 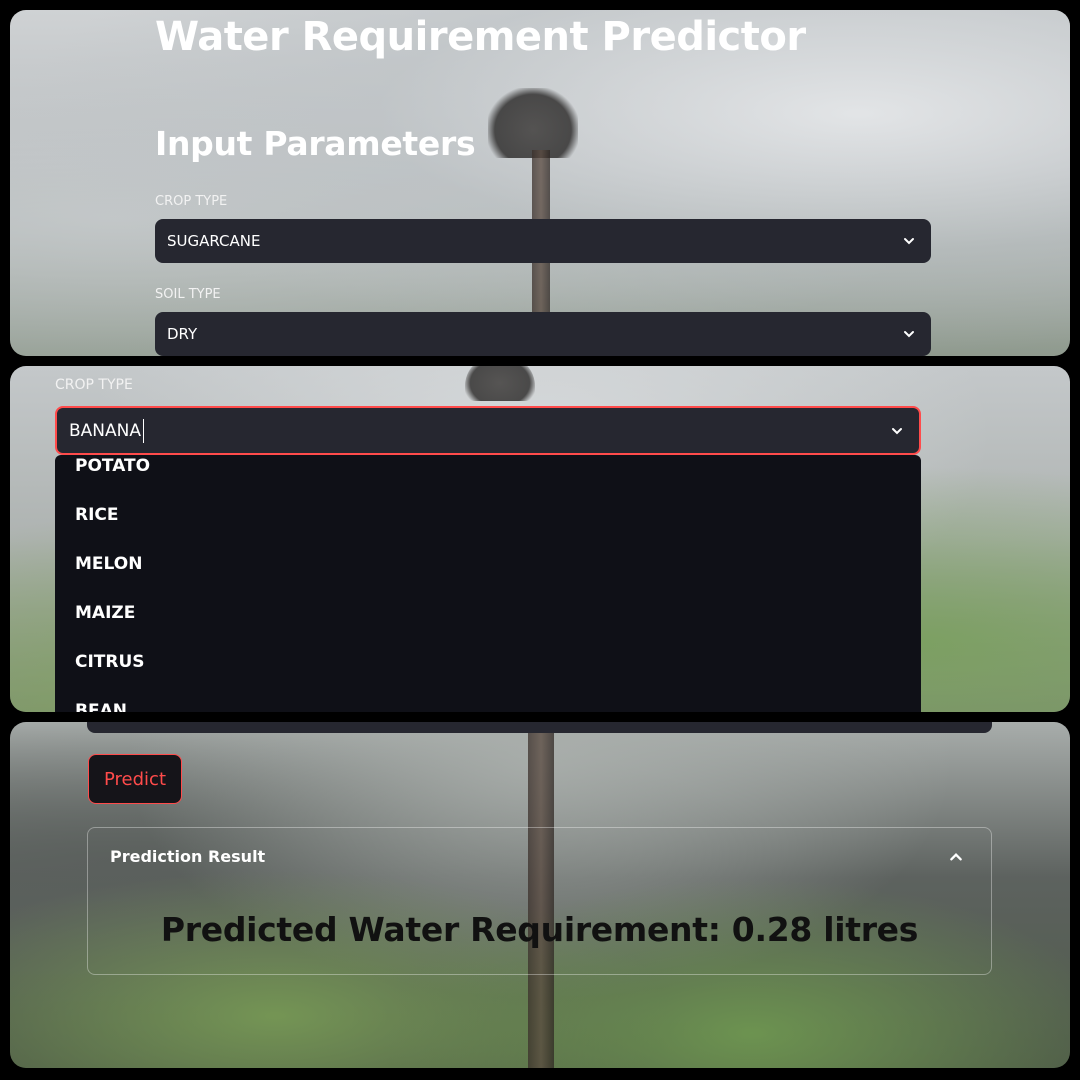 What do you see at coordinates (480, 37) in the screenshot?
I see `page-title: Water Requirement Predictor` at bounding box center [480, 37].